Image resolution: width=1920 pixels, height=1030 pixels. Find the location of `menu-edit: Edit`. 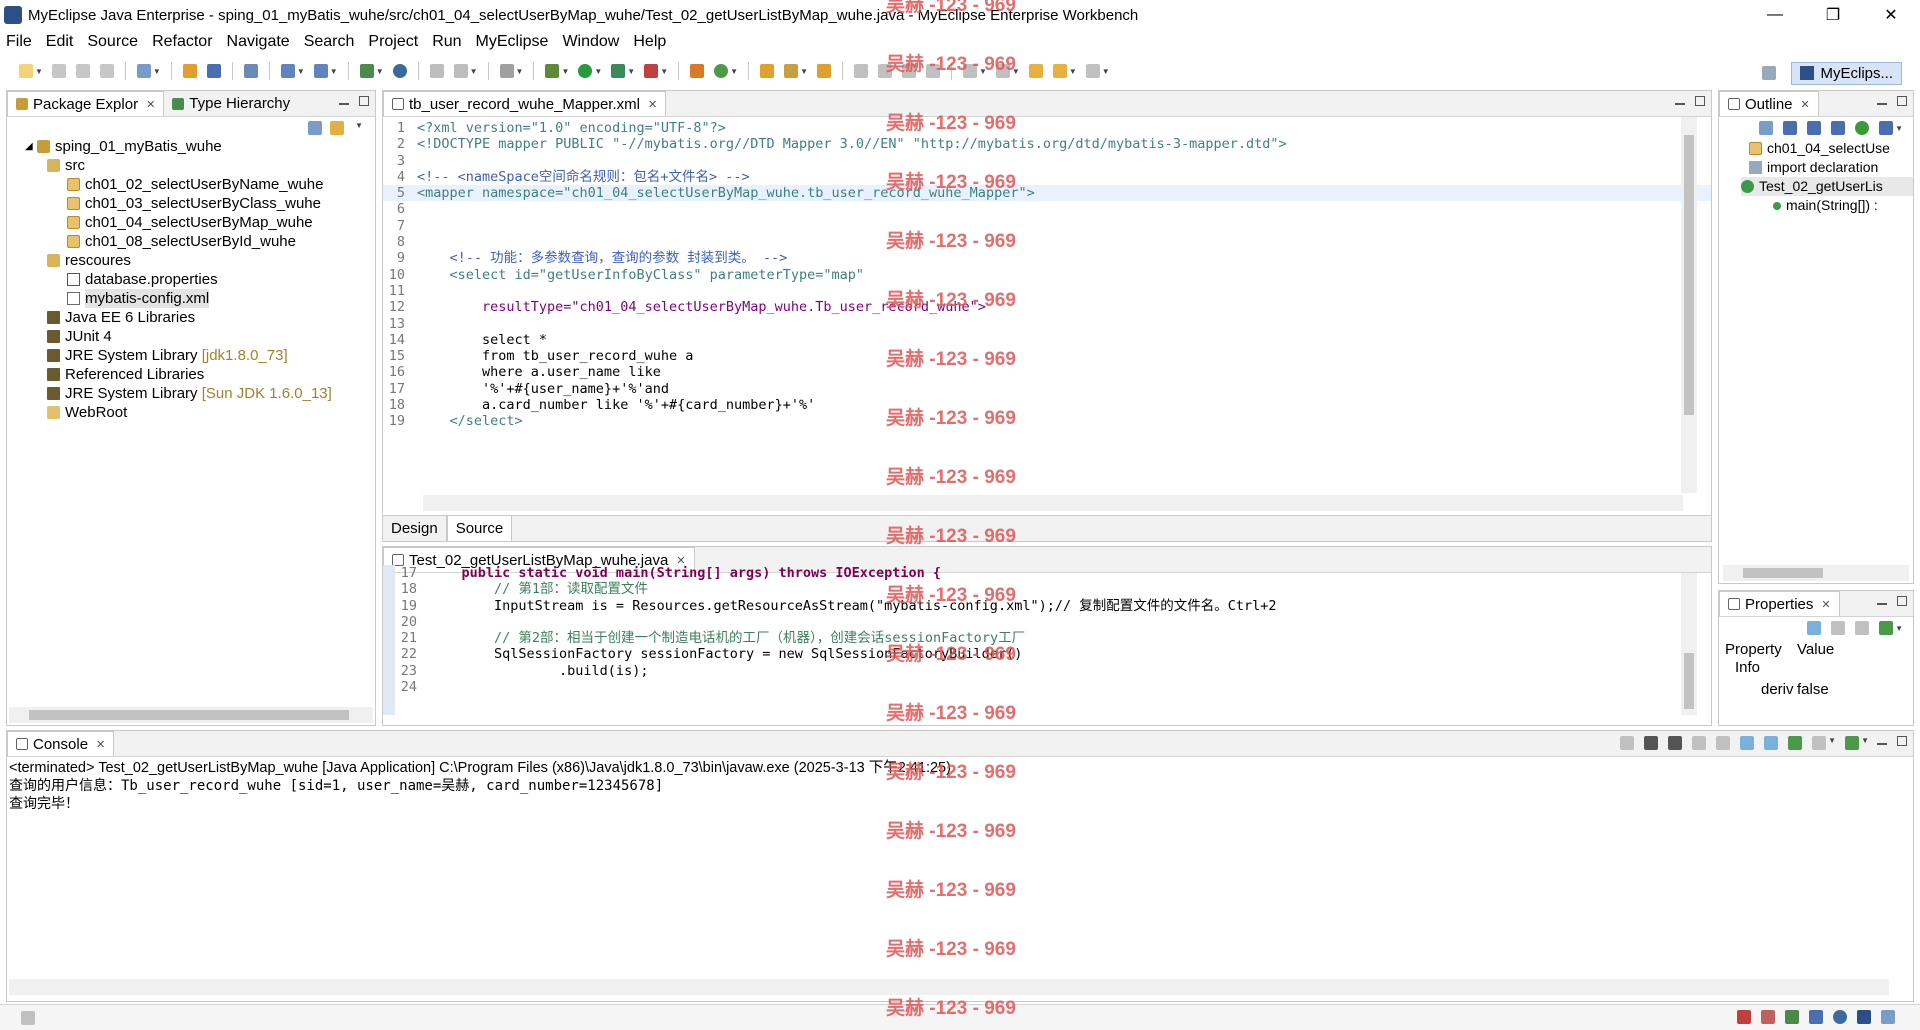

menu-edit: Edit is located at coordinates (60, 42).